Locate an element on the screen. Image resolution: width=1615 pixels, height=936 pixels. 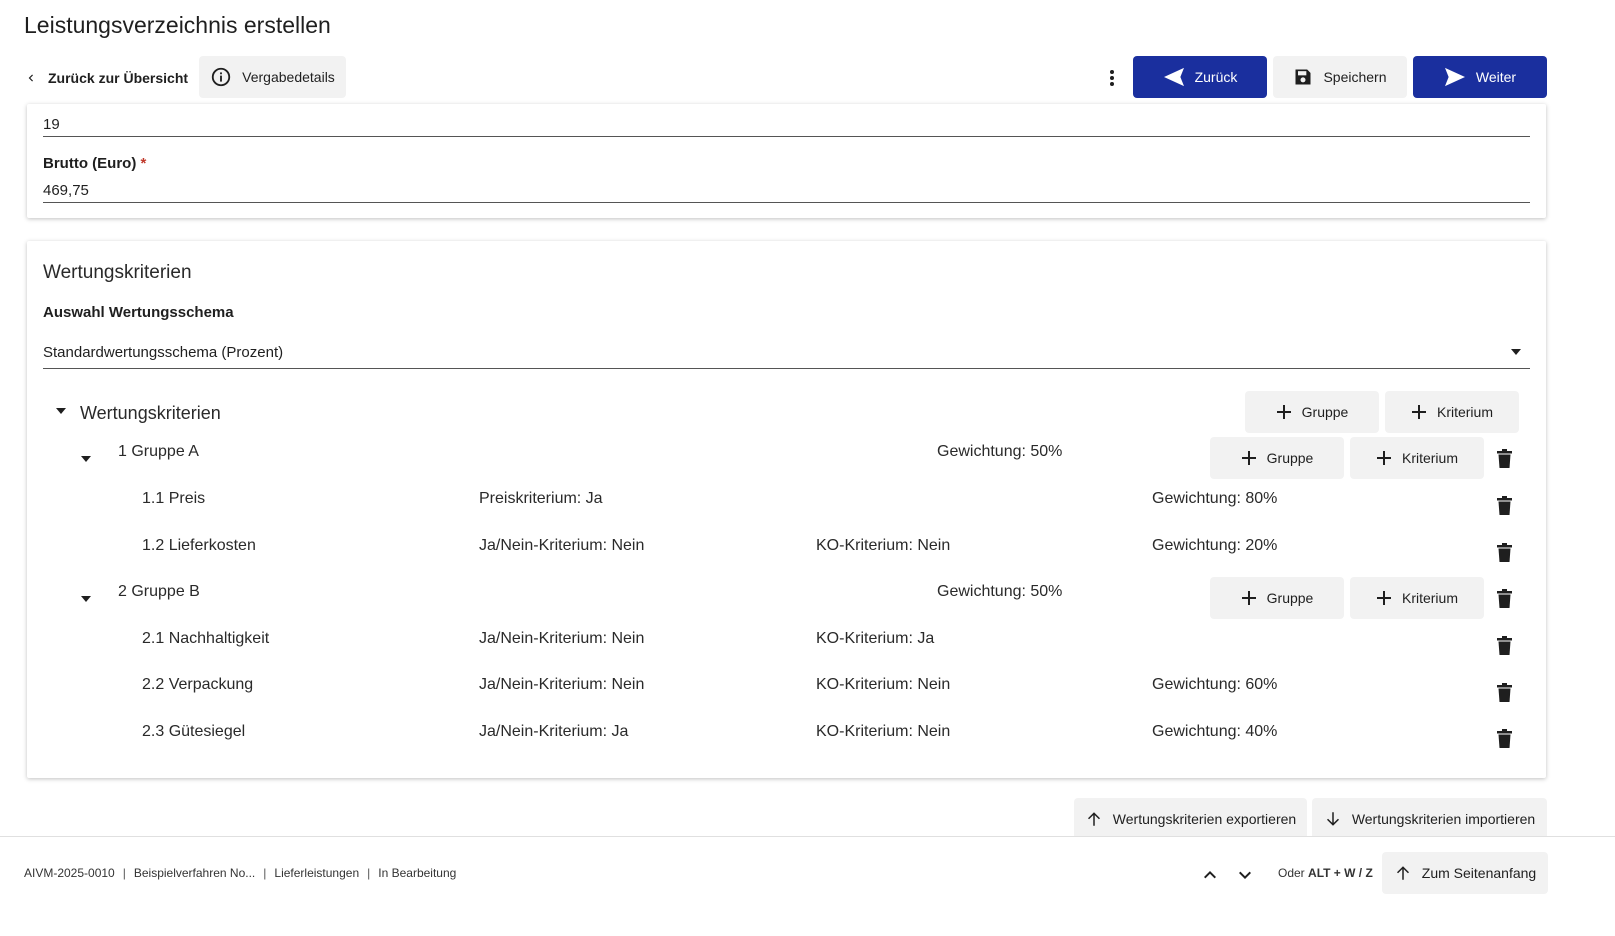
procedure-id: AIVM-2025-0010 is located at coordinates (69, 873).